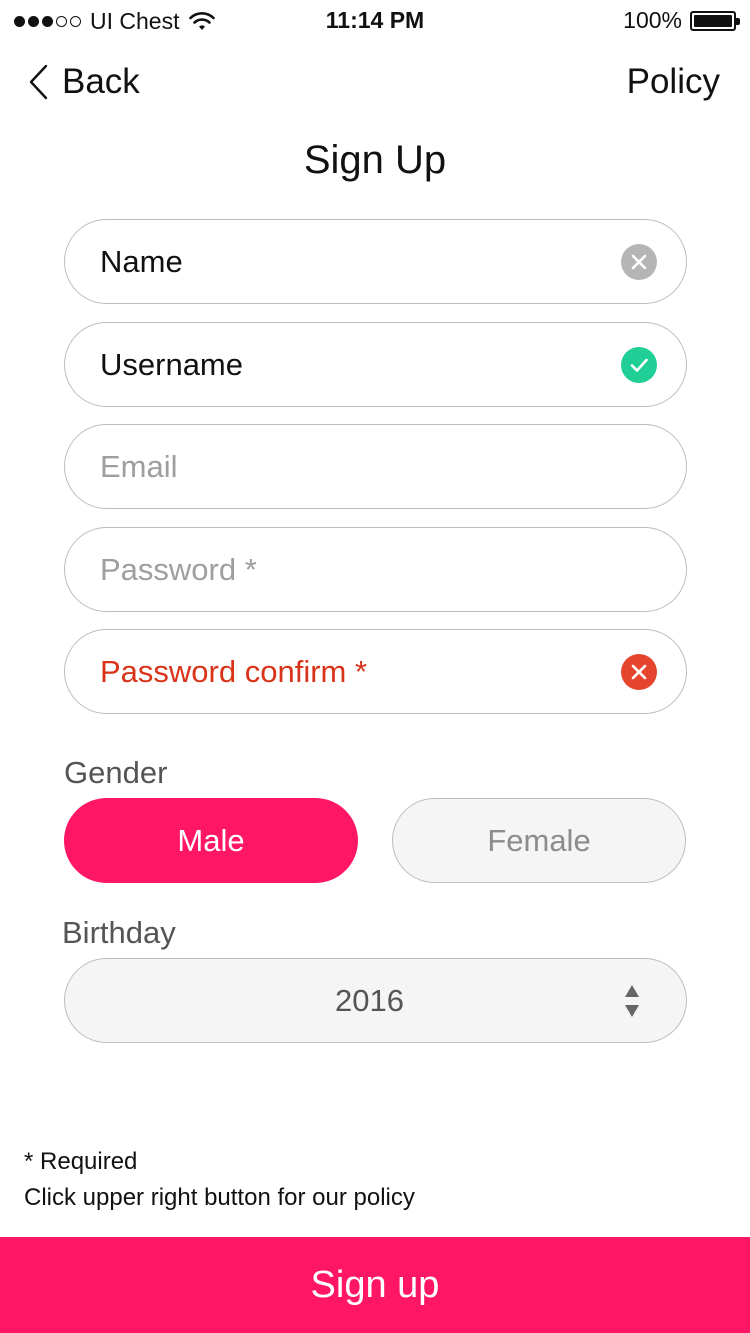 This screenshot has width=750, height=1333. Describe the element at coordinates (539, 840) in the screenshot. I see `gender-female-button: Female` at that location.